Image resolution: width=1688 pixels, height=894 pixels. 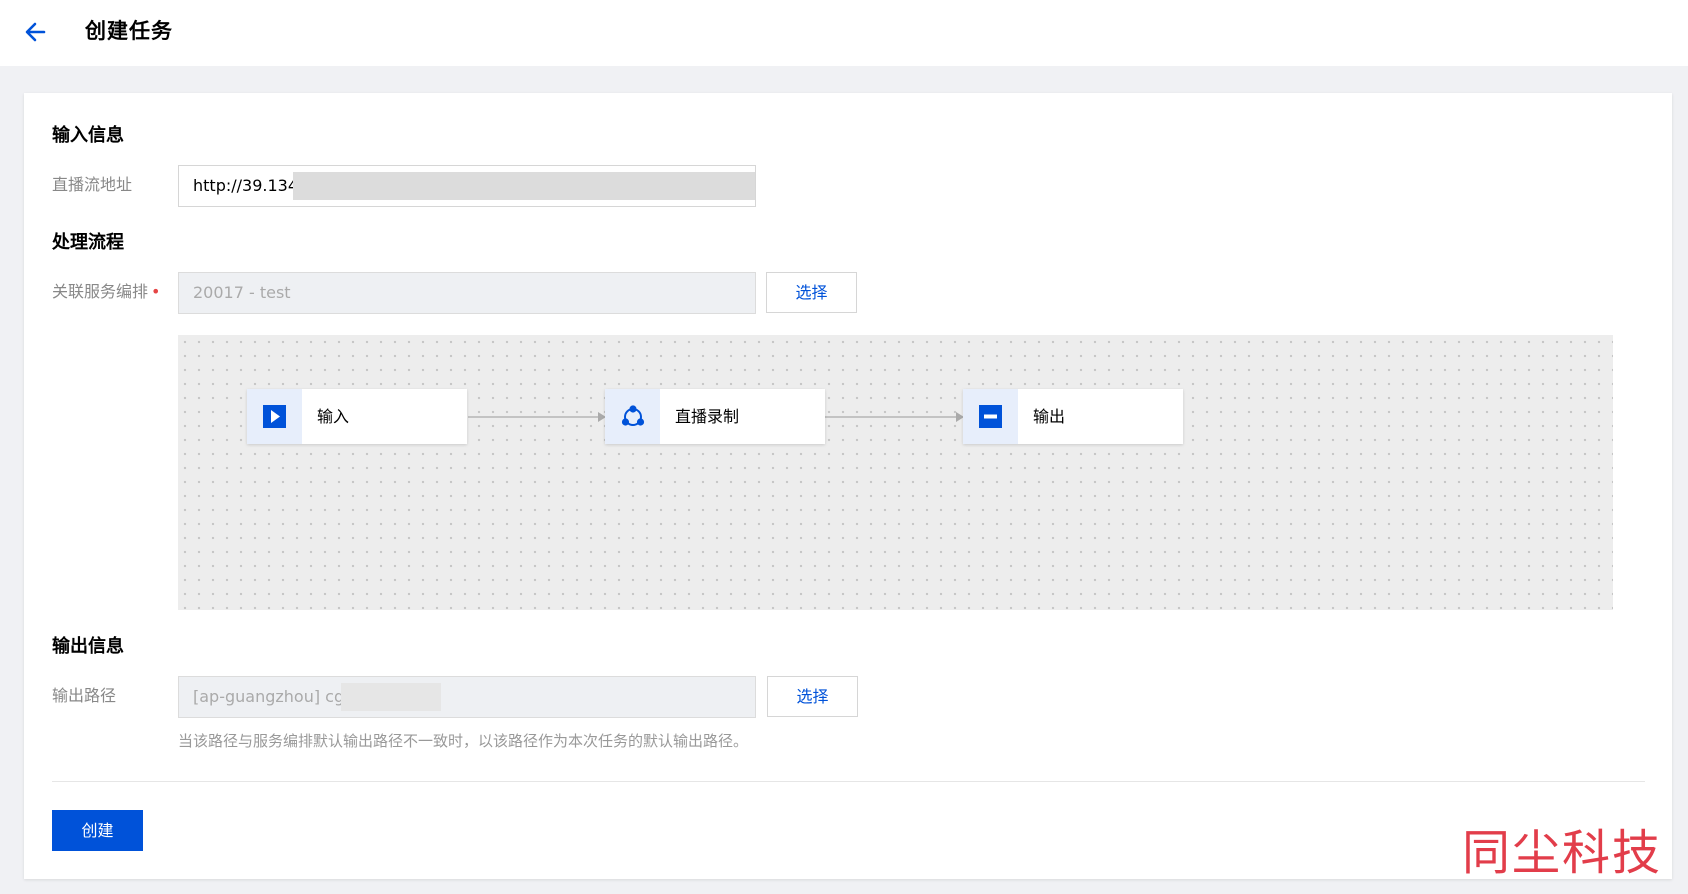 What do you see at coordinates (92, 184) in the screenshot?
I see `stream-url-label: 直播流地址` at bounding box center [92, 184].